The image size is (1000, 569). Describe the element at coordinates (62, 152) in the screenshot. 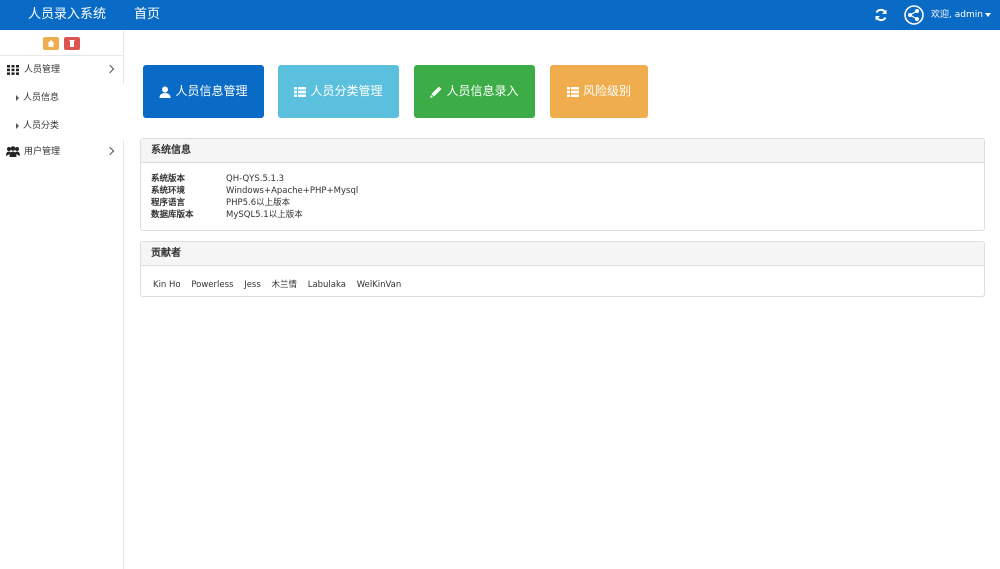

I see `sidebar-item-users: 用户管理` at that location.